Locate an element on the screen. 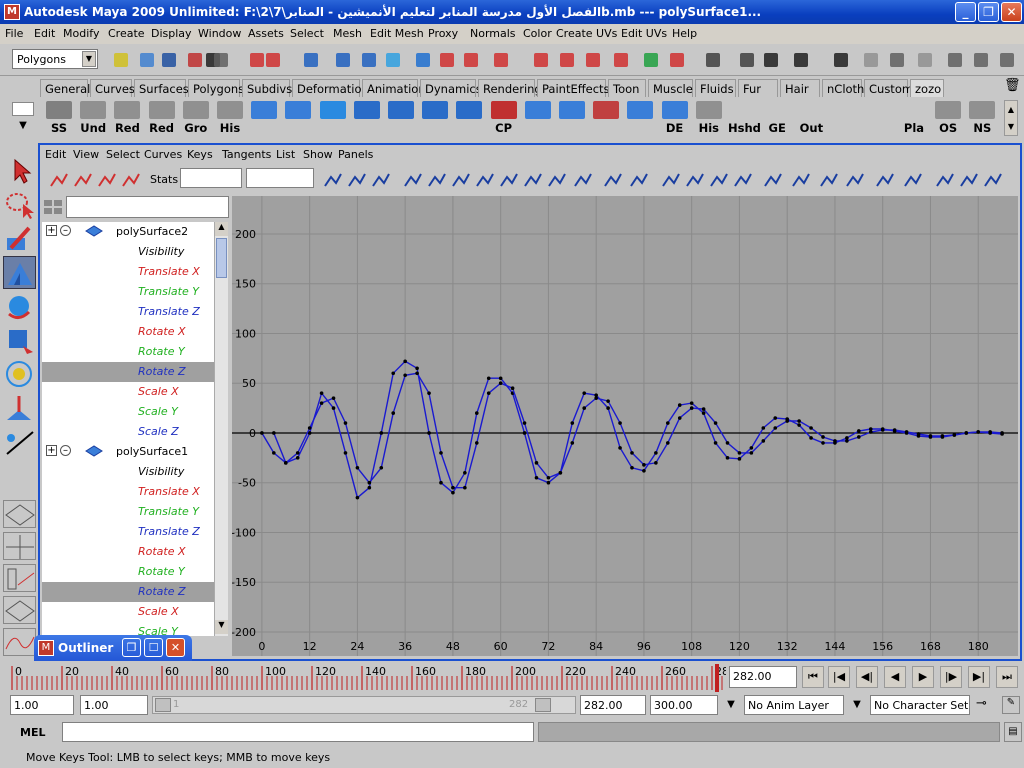  range-bar: 1 282 is located at coordinates (364, 705).